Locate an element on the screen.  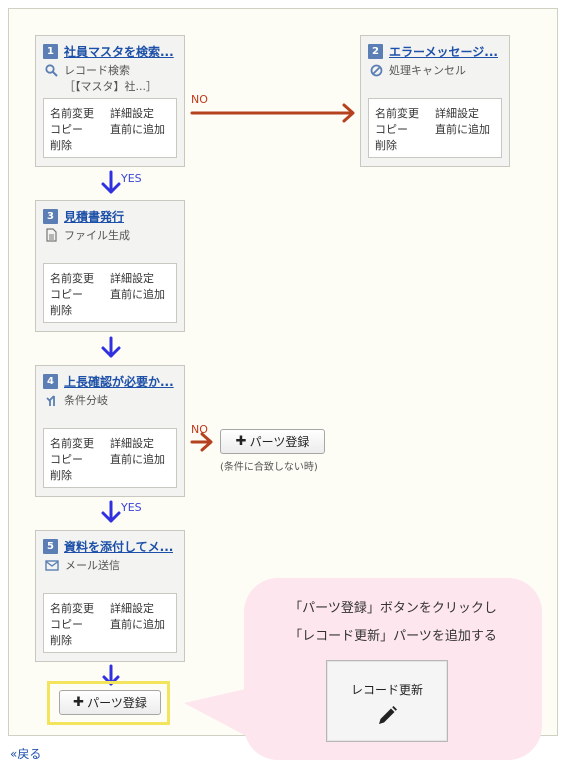
add-parts-button: ✚ パーツ登録 is located at coordinates (110, 702).